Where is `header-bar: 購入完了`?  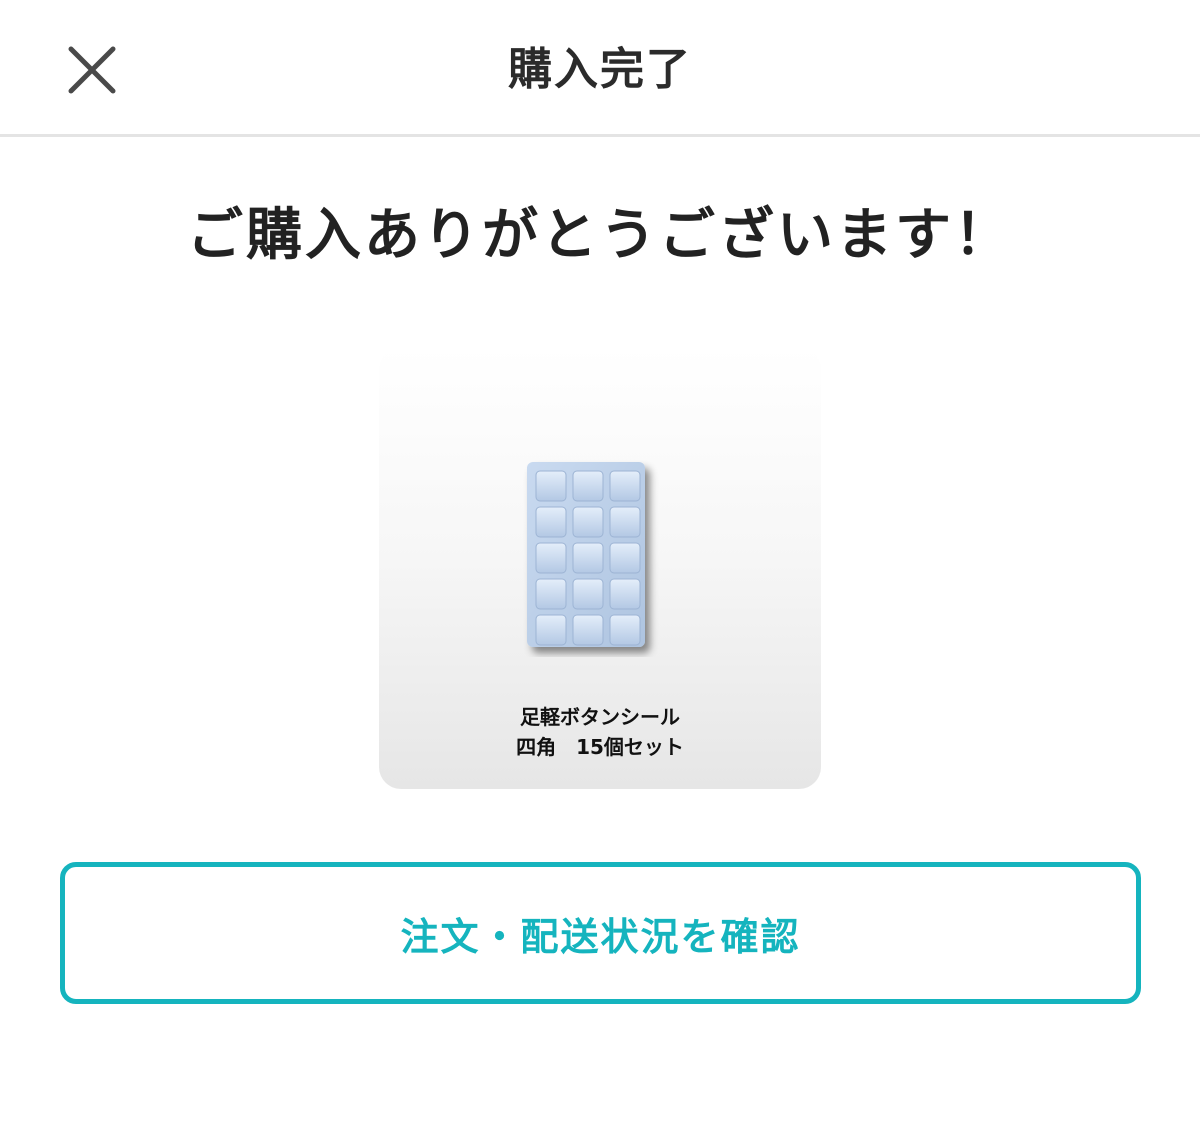
header-bar: 購入完了 is located at coordinates (600, 68).